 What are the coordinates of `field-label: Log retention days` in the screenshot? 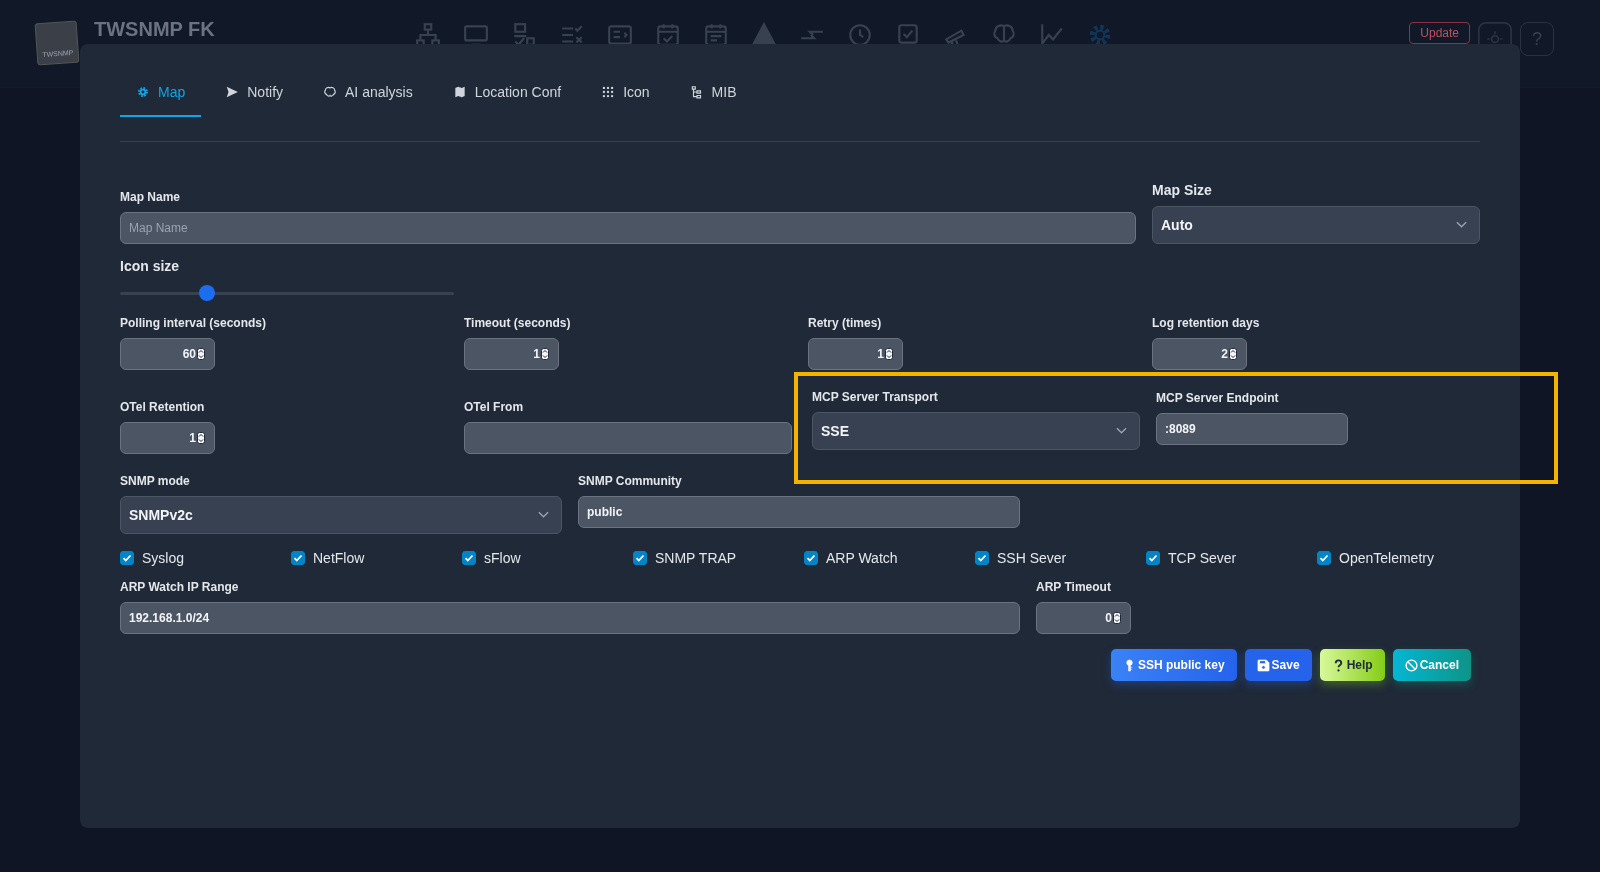 It's located at (1206, 323).